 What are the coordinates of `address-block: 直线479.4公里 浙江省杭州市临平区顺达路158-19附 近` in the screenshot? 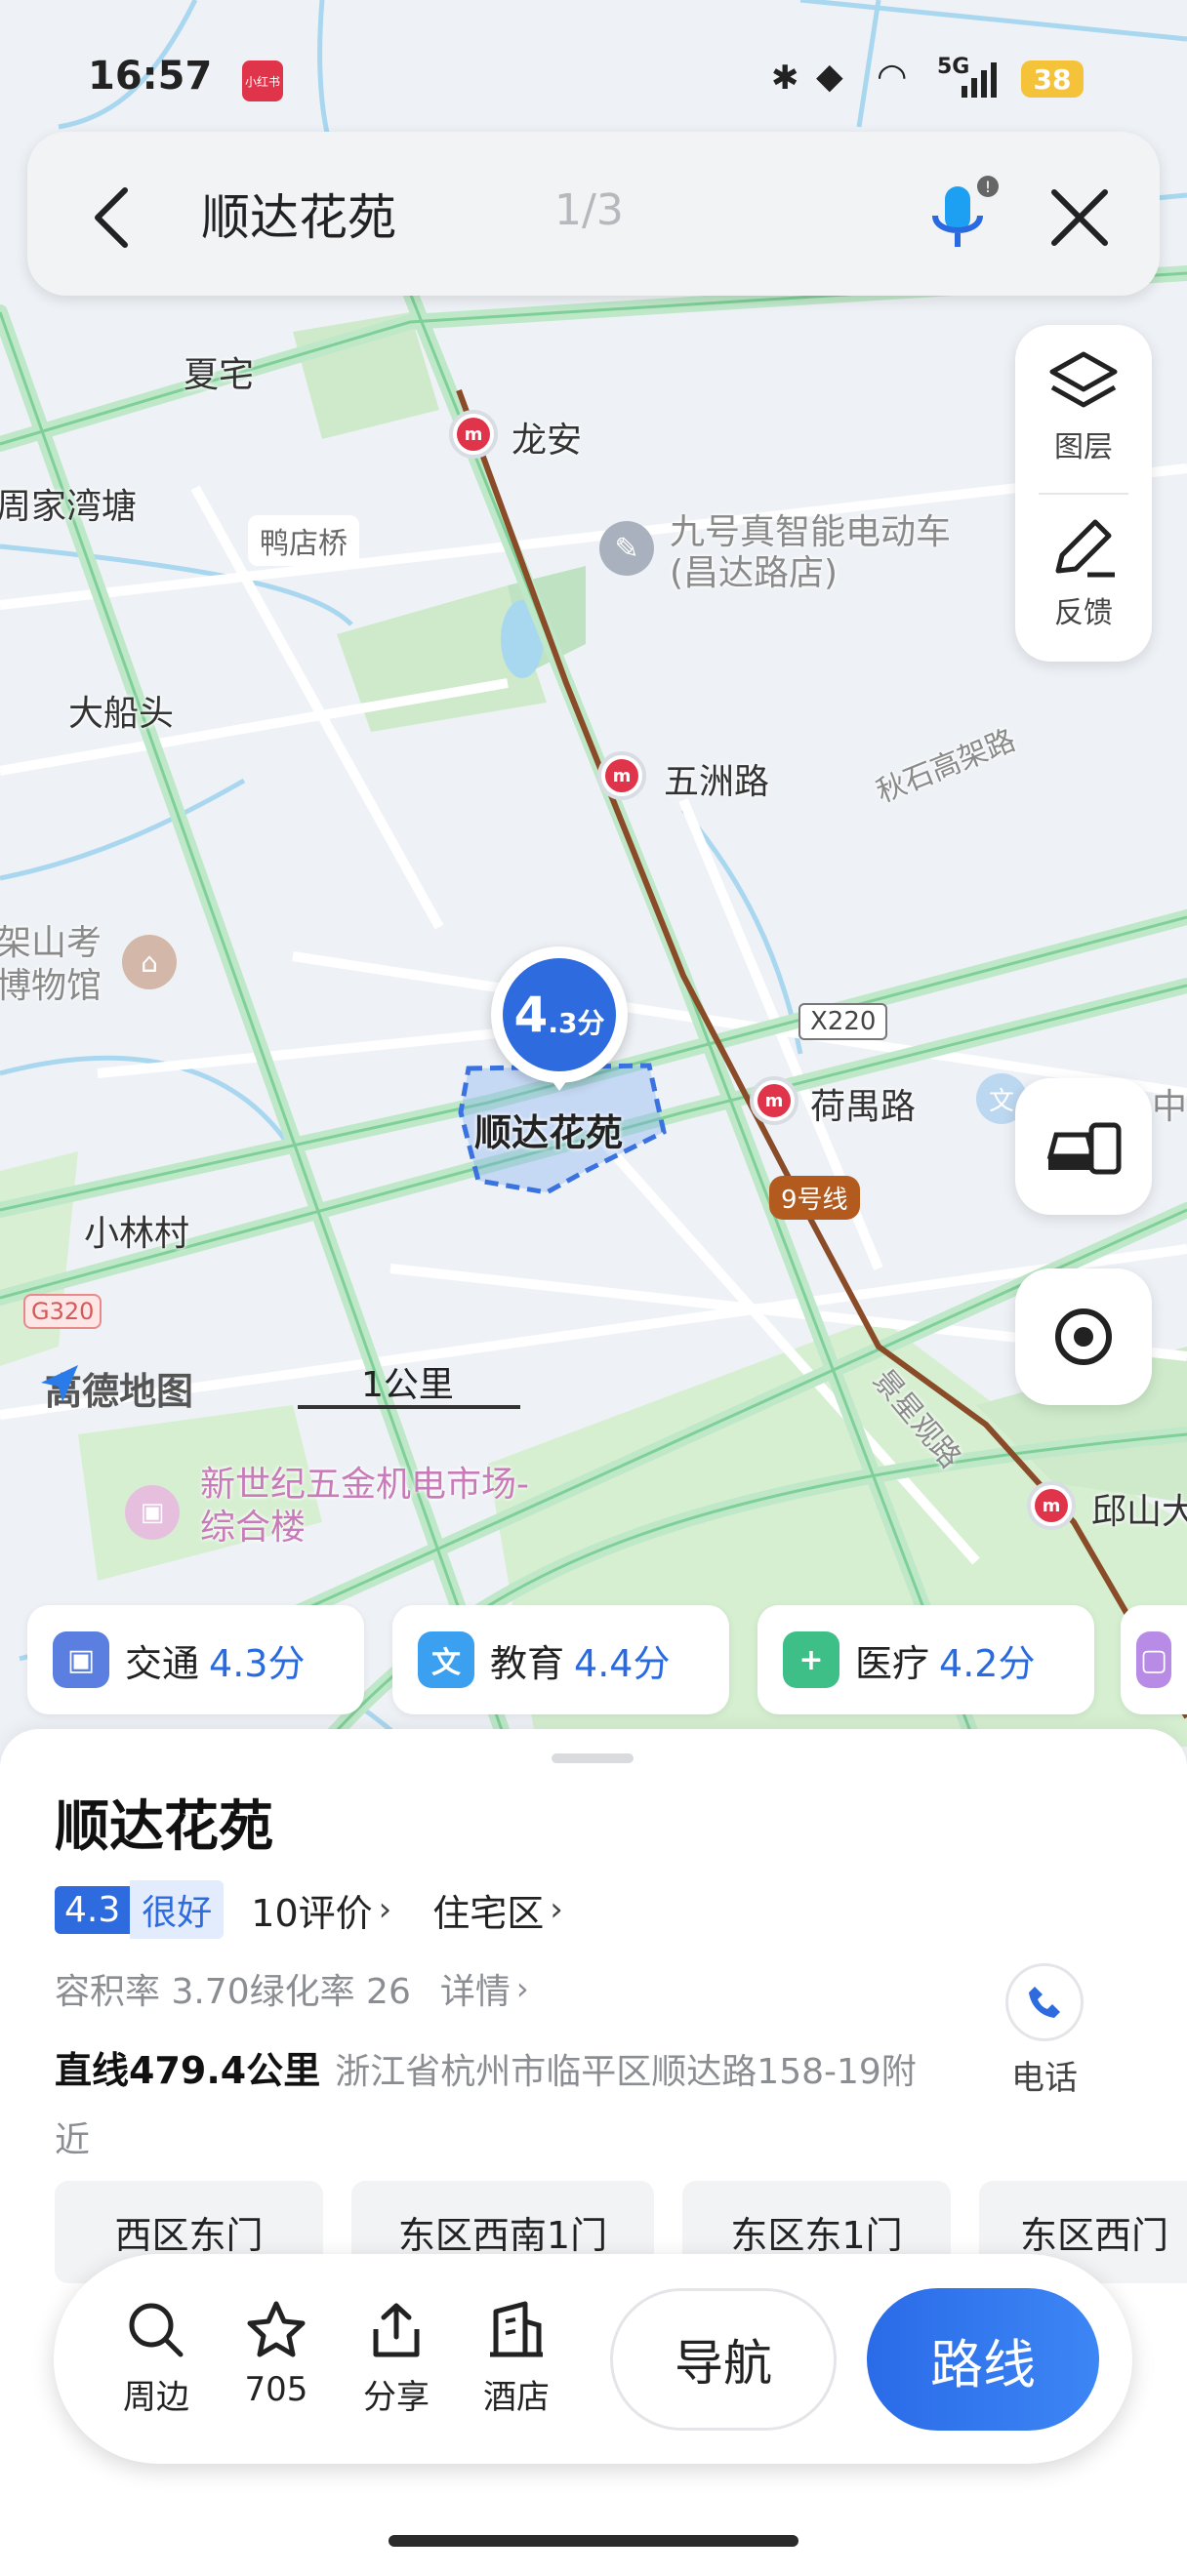 It's located at (518, 2108).